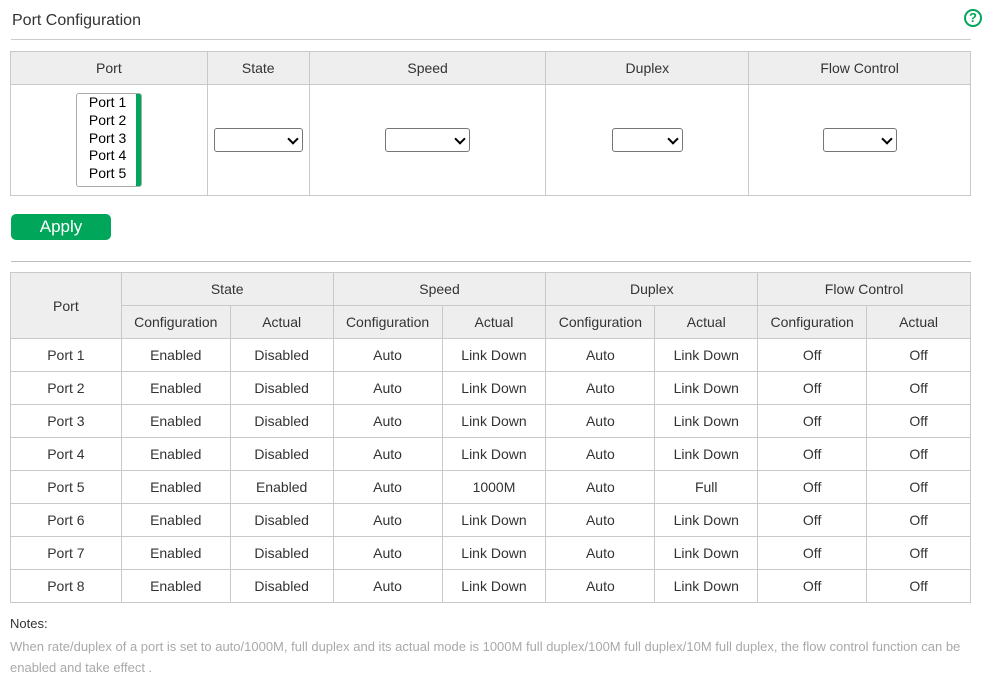  Describe the element at coordinates (66, 520) in the screenshot. I see `cell-port: Port 6` at that location.